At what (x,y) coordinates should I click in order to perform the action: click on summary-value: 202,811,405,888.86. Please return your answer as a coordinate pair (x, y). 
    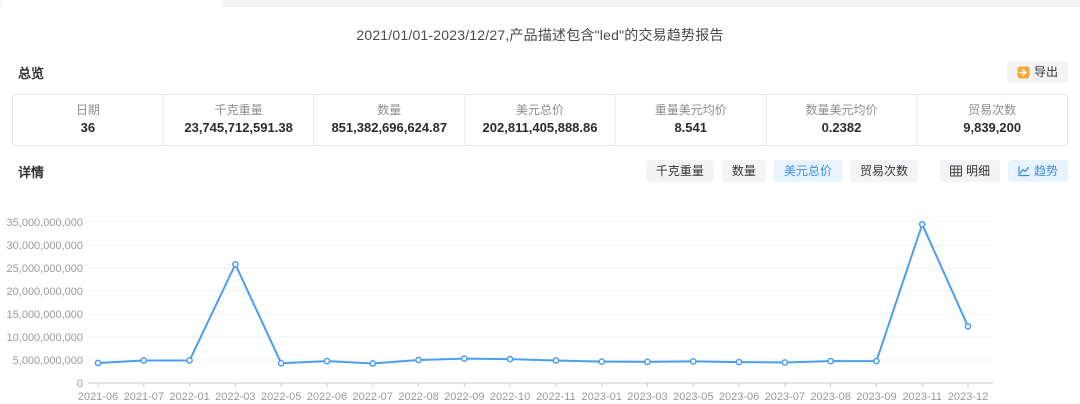
    Looking at the image, I should click on (540, 127).